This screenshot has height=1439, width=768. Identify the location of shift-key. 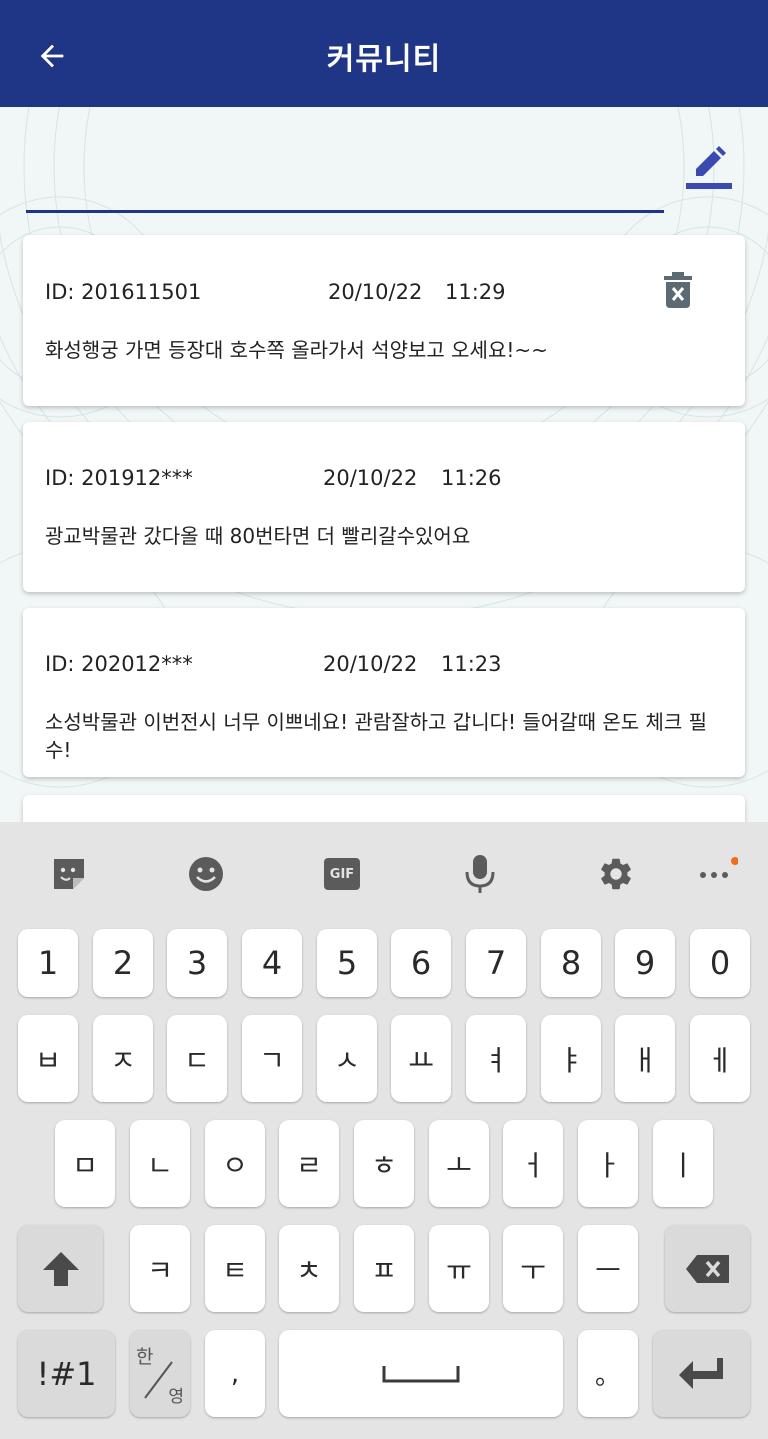
(60, 1268).